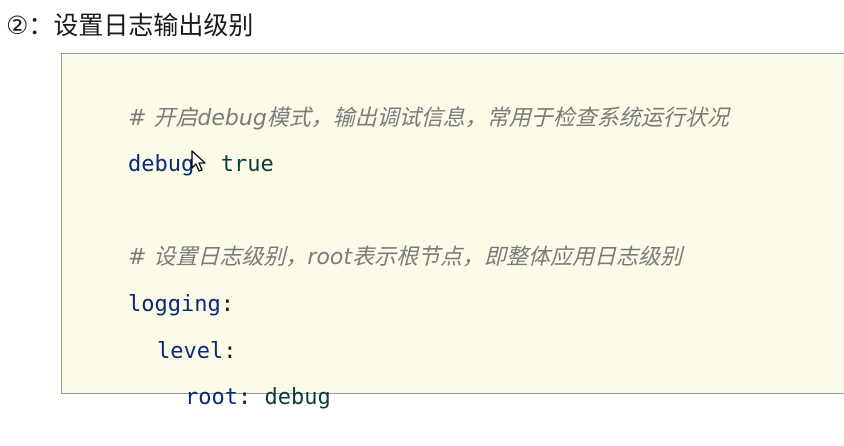  I want to click on comment-line-logging: # 设置日志级别，root表示根节点，即整体应用日志级别, so click(378, 240).